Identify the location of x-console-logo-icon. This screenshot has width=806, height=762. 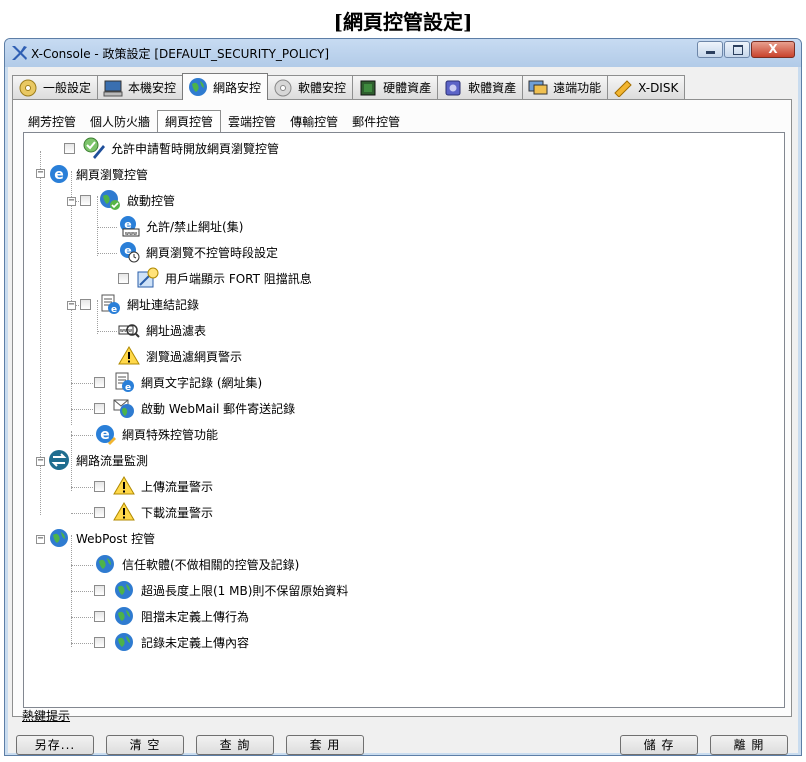
(19, 53).